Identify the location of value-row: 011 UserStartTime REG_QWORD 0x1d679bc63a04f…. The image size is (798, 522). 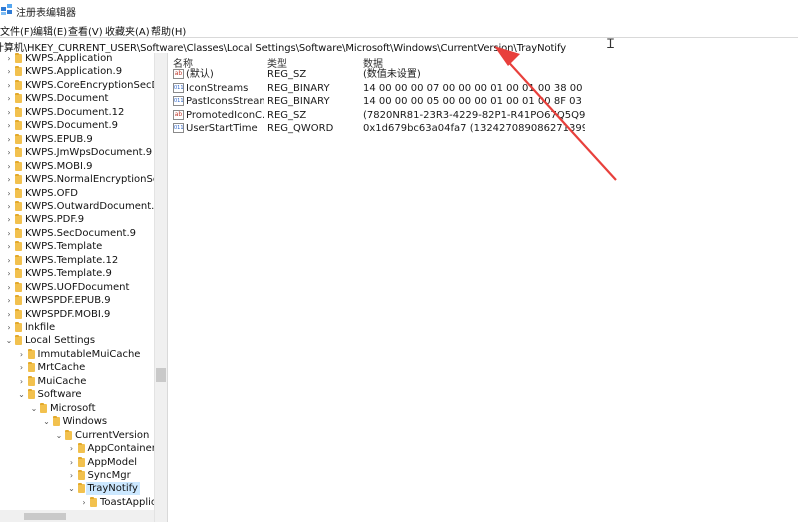
(483, 128).